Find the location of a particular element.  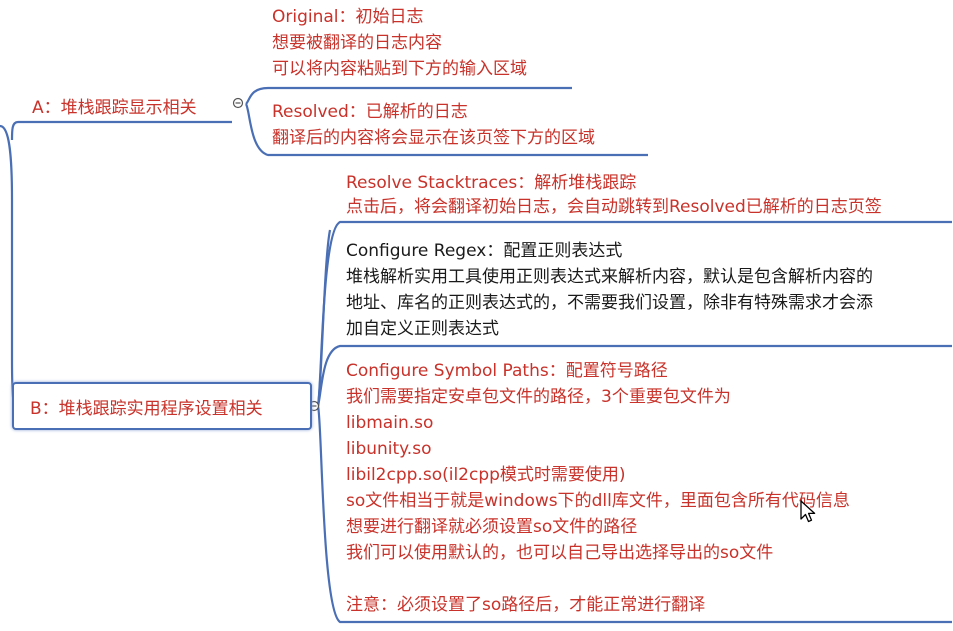

original-desc-1: 想要被翻译的日志内容 is located at coordinates (357, 43).